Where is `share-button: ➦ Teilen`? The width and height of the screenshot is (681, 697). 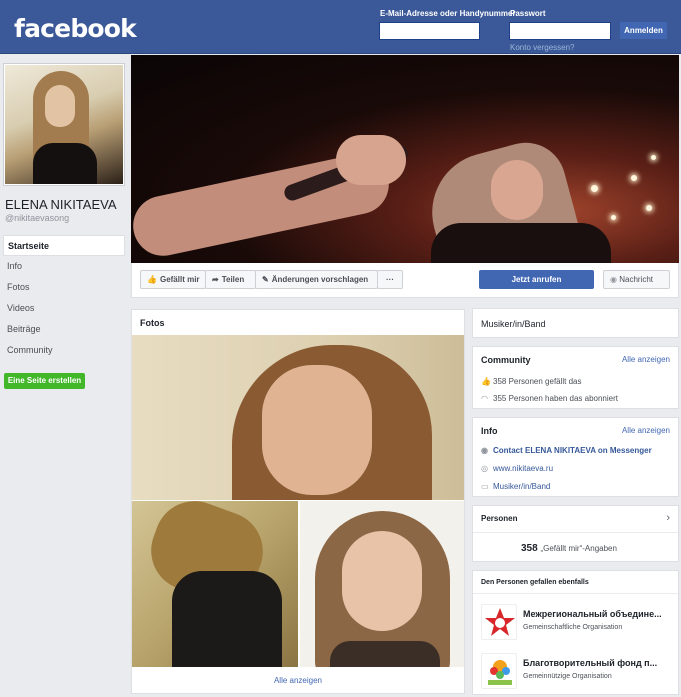
share-button: ➦ Teilen is located at coordinates (230, 279).